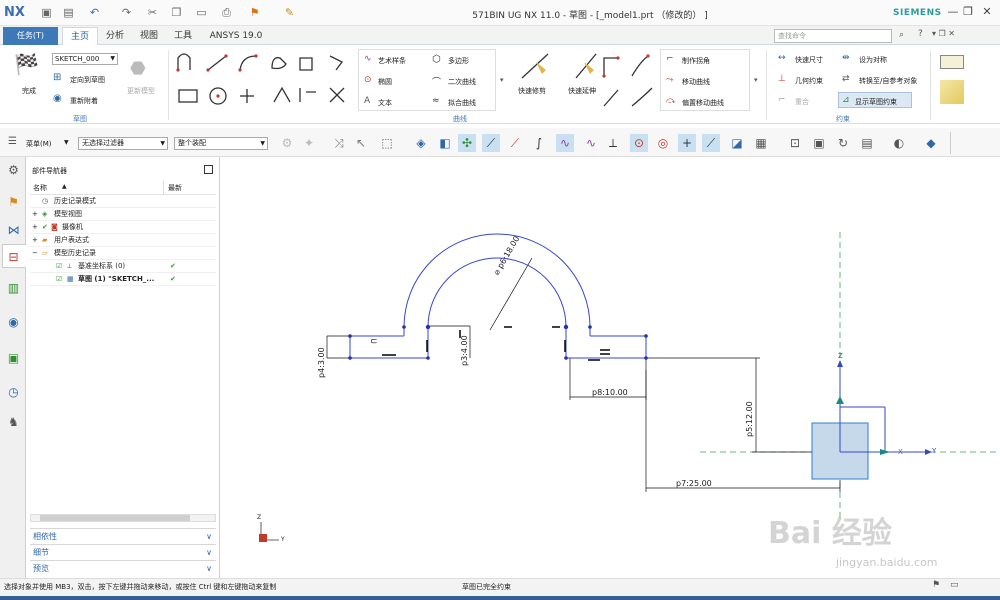 This screenshot has width=1000, height=600. I want to click on dimension-p7: p7:25.00, so click(694, 483).